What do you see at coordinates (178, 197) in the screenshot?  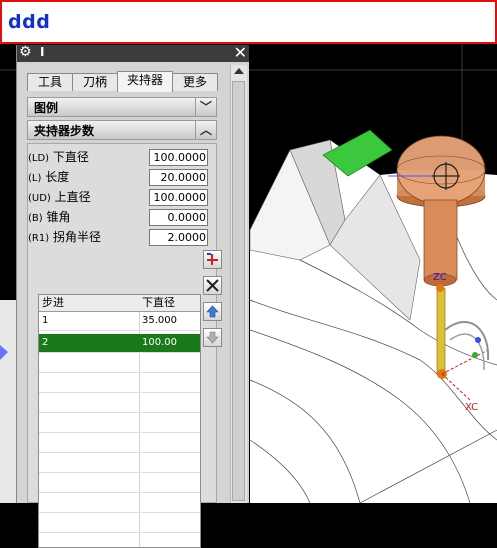 I see `upper-diameter-field: 100.0000` at bounding box center [178, 197].